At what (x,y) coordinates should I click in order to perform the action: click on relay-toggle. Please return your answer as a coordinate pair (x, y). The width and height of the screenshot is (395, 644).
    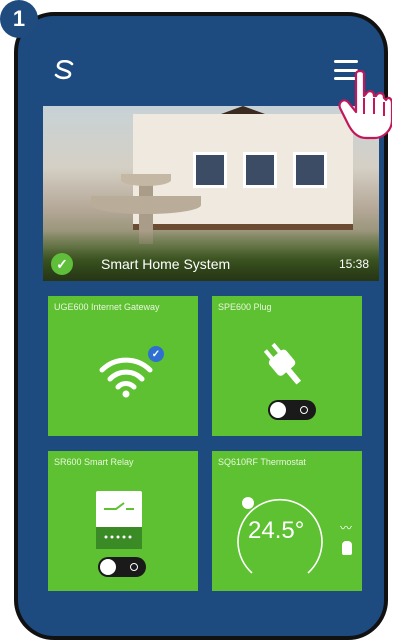
    Looking at the image, I should click on (122, 567).